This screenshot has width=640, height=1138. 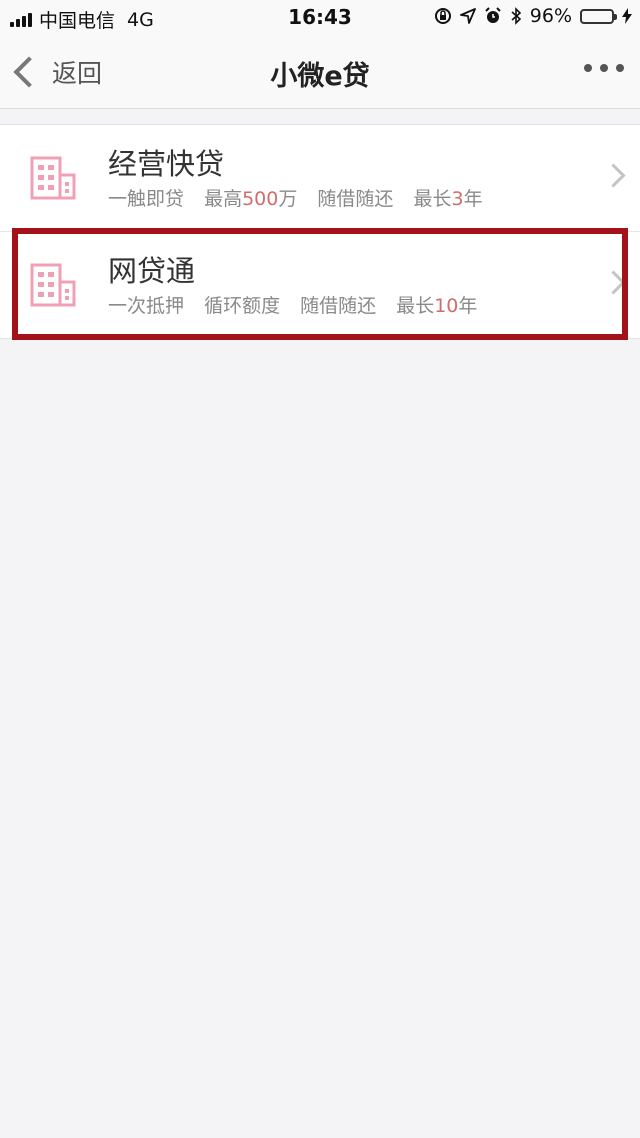 I want to click on list-item-jingying-kuaidai: 经营快贷 一触即贷 最高500万 随借随还 最长3年, so click(x=320, y=178).